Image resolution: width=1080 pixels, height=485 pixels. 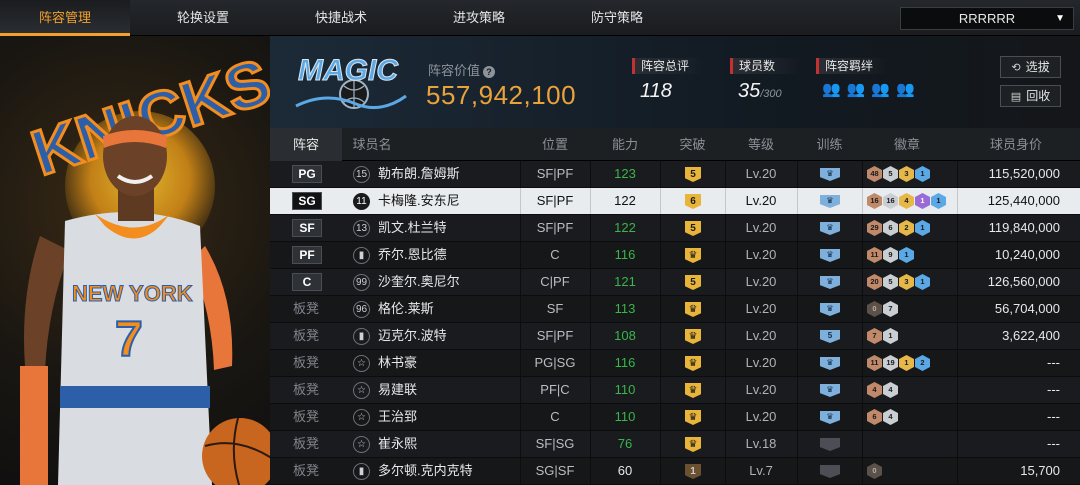 I want to click on table-row: 板凳 96 格伦.莱斯 SF 113 ♛ Lv.20 ♛ 0 7 56,704,000, so click(x=675, y=309).